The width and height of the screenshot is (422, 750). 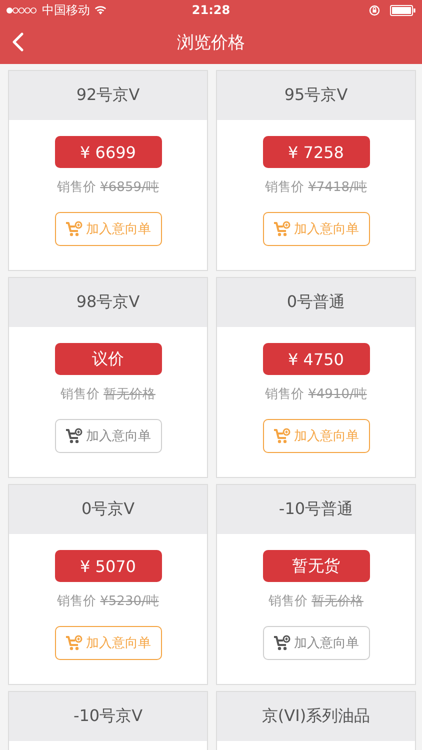 What do you see at coordinates (66, 10) in the screenshot?
I see `carrier-name: 中国移动` at bounding box center [66, 10].